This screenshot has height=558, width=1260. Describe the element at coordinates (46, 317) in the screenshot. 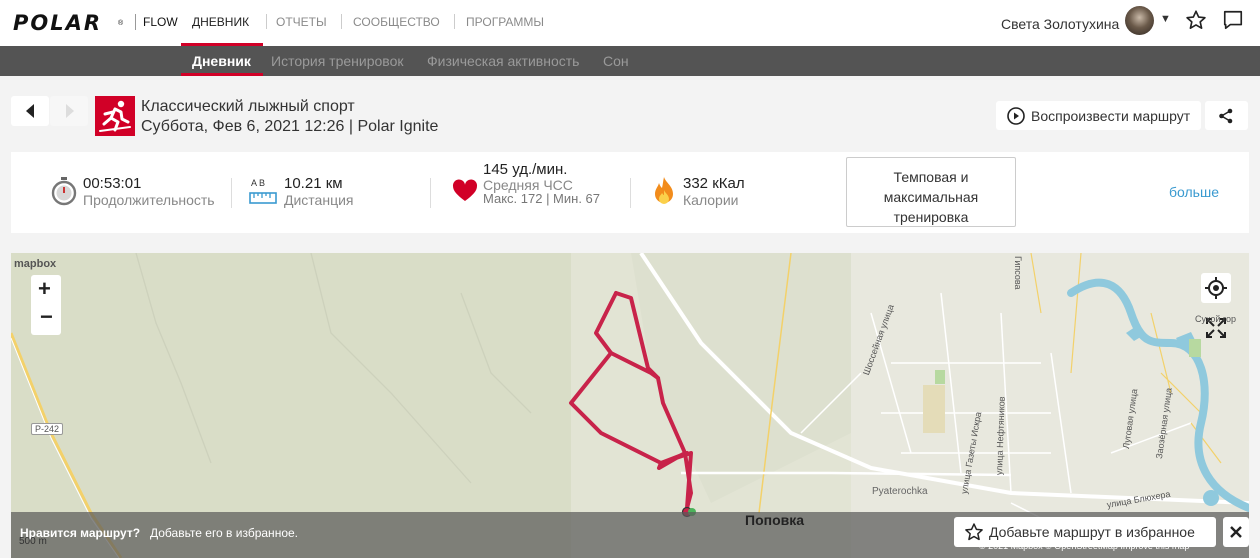

I see `zoom-out-button: −` at that location.